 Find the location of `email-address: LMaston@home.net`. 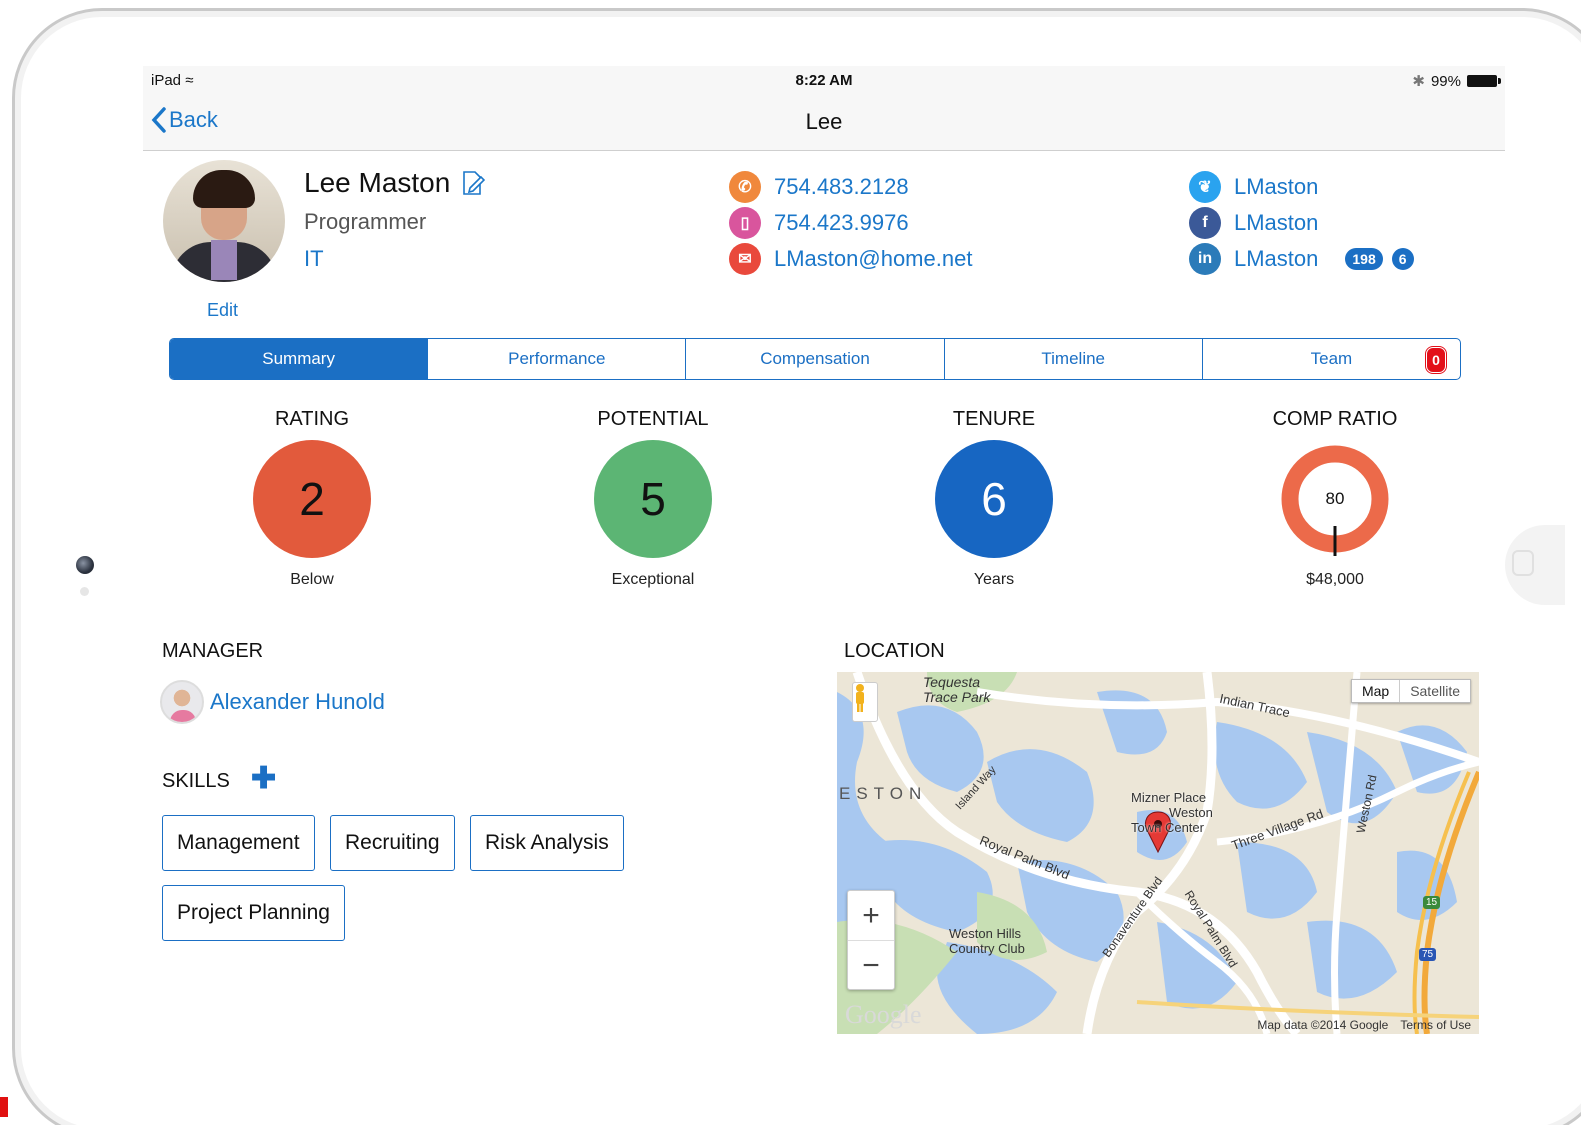

email-address: LMaston@home.net is located at coordinates (873, 258).